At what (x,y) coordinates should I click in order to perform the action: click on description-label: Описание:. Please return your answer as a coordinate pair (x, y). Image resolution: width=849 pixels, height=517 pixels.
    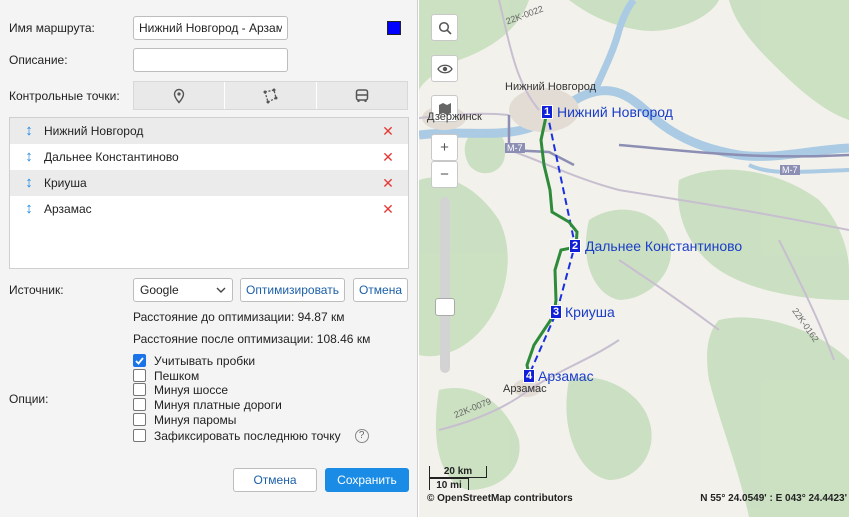
    Looking at the image, I should click on (38, 60).